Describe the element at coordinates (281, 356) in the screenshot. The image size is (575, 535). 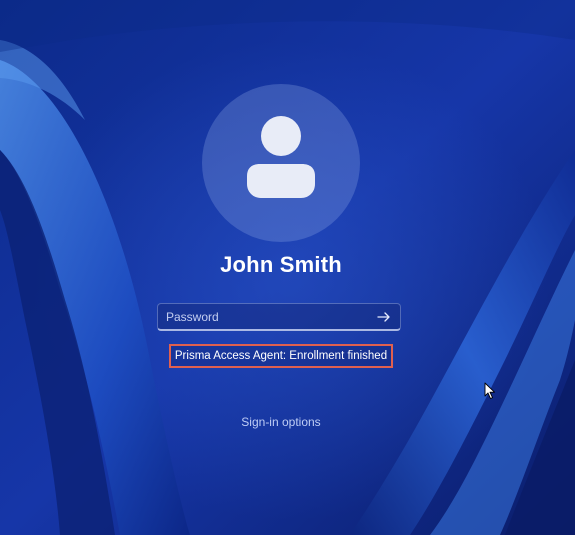
I see `enrollment-status-message: Prisma Access Agent: Enrollment finished` at that location.